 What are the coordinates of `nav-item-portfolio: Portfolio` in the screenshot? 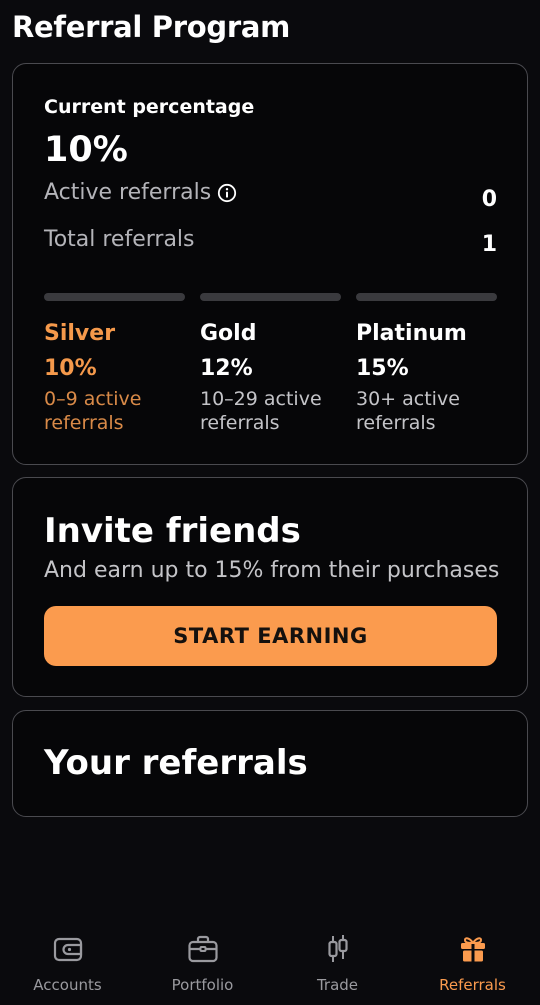 It's located at (202, 960).